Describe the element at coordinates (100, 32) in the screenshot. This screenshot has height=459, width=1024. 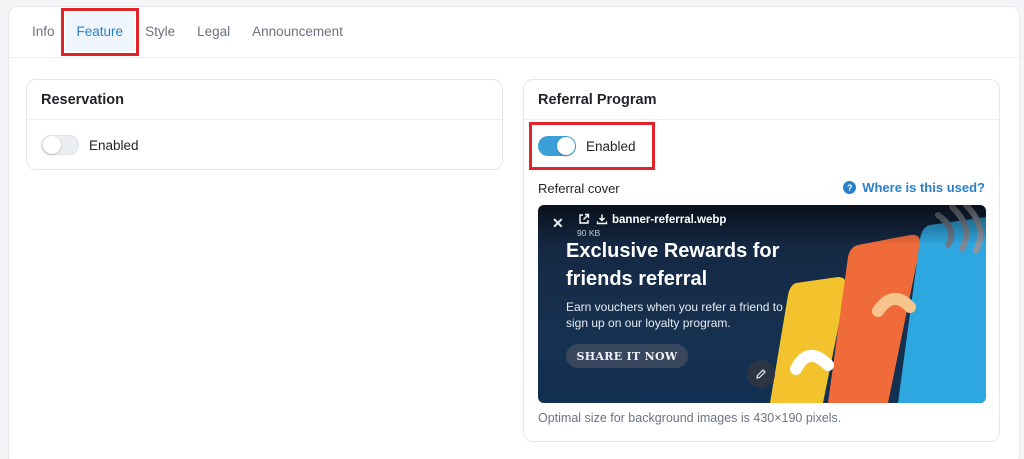
I see `tab-feature: Feature` at that location.